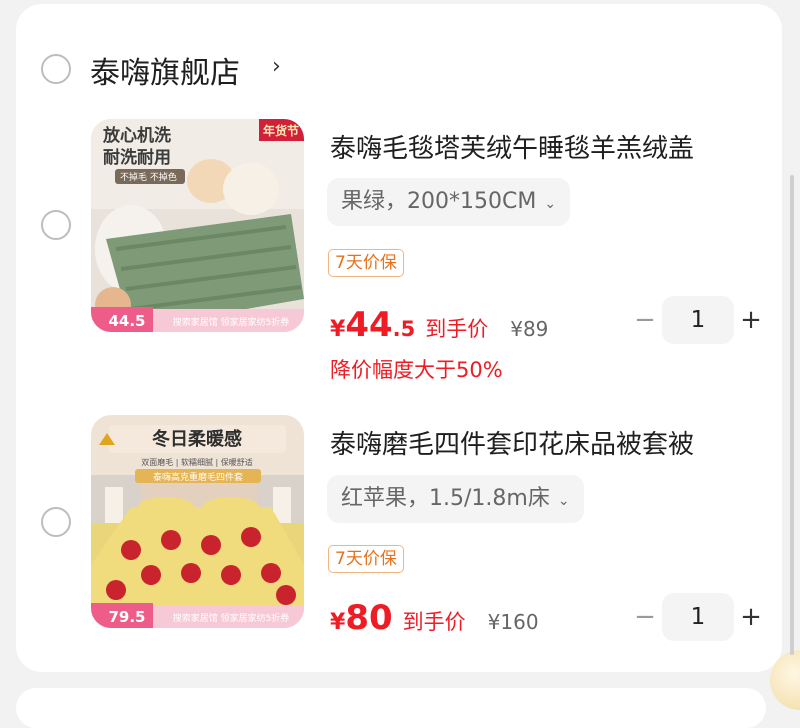 This screenshot has width=800, height=728. I want to click on sku-selector: 红苹果，1.5/1.8m床 ⌄, so click(455, 499).